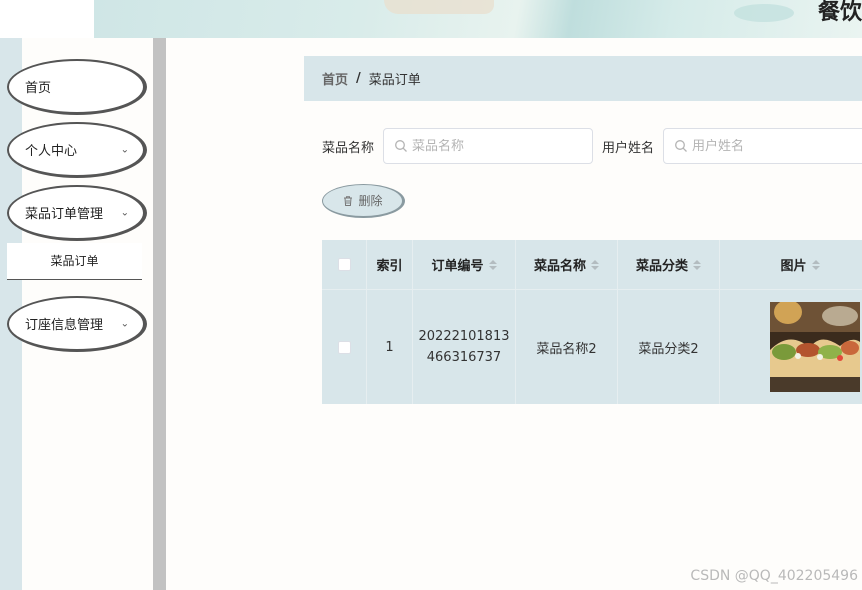 Image resolution: width=862 pixels, height=590 pixels. I want to click on dish-category-cell: 菜品分类2, so click(669, 347).